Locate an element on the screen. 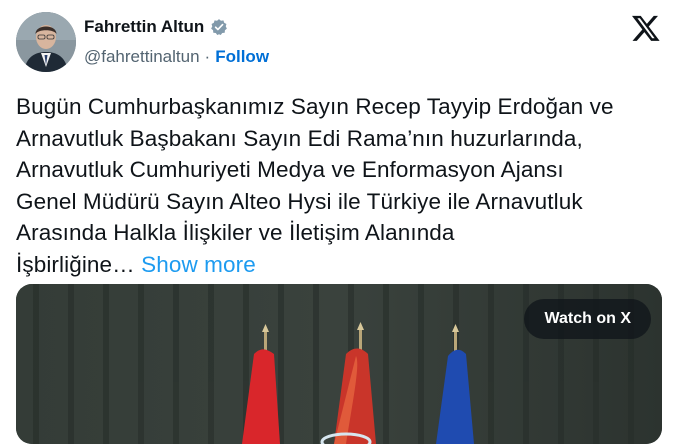 The image size is (681, 444). follow-button: Follow is located at coordinates (242, 57).